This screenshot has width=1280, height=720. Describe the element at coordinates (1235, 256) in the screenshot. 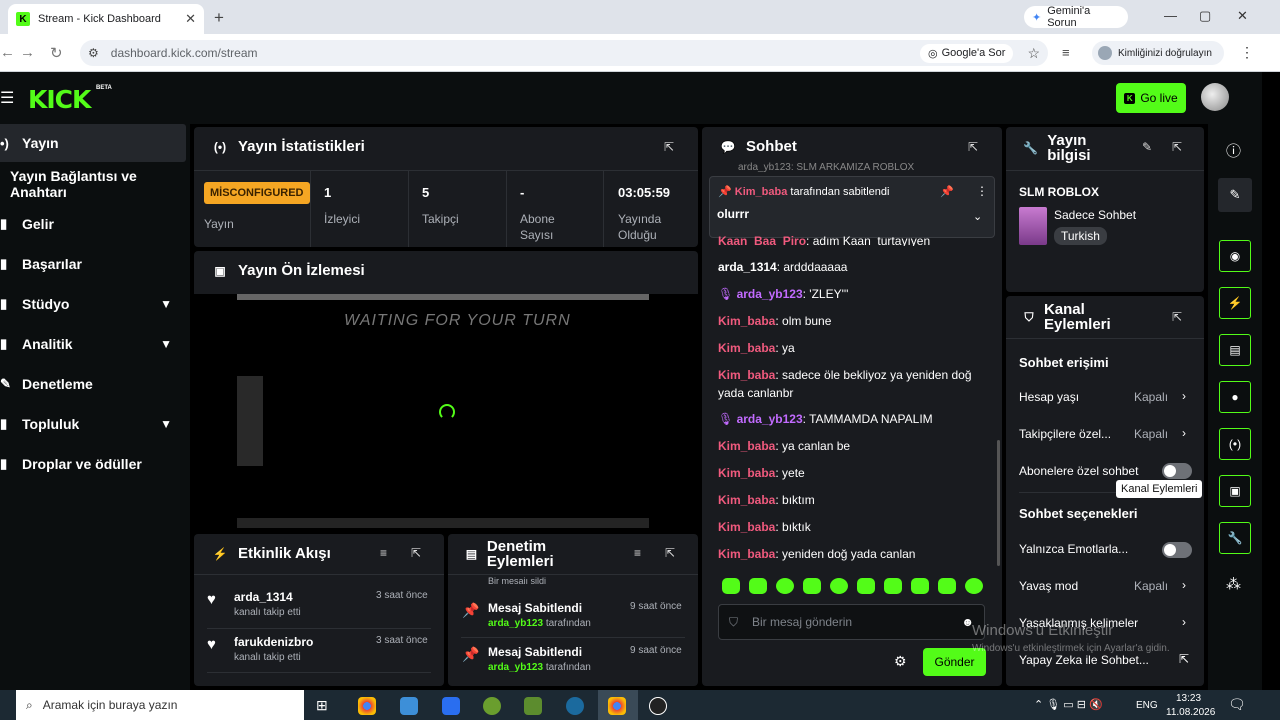

I see `screenshot-icon: ◉` at that location.